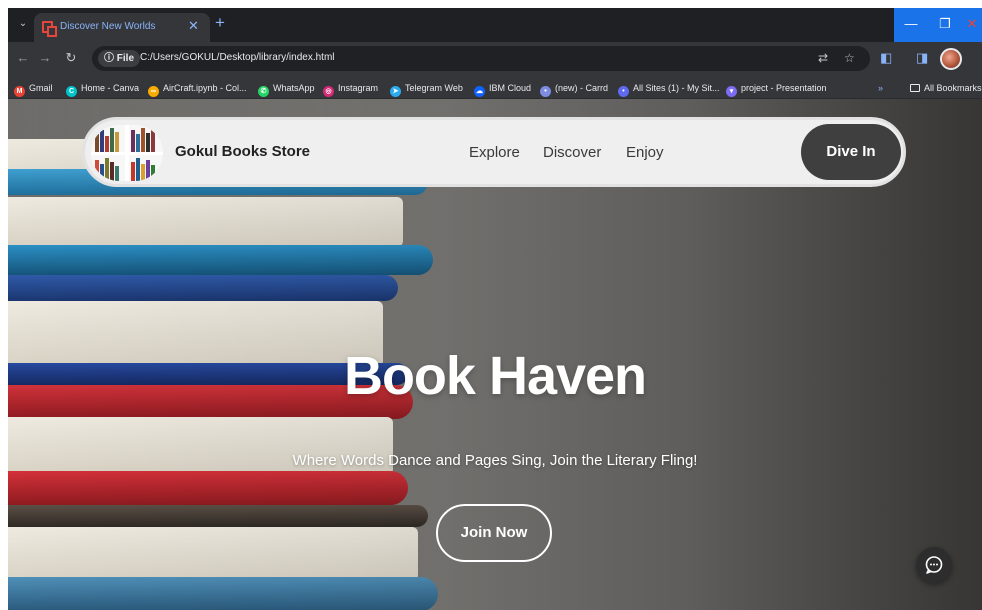  I want to click on side-panel-icon: ◨, so click(922, 58).